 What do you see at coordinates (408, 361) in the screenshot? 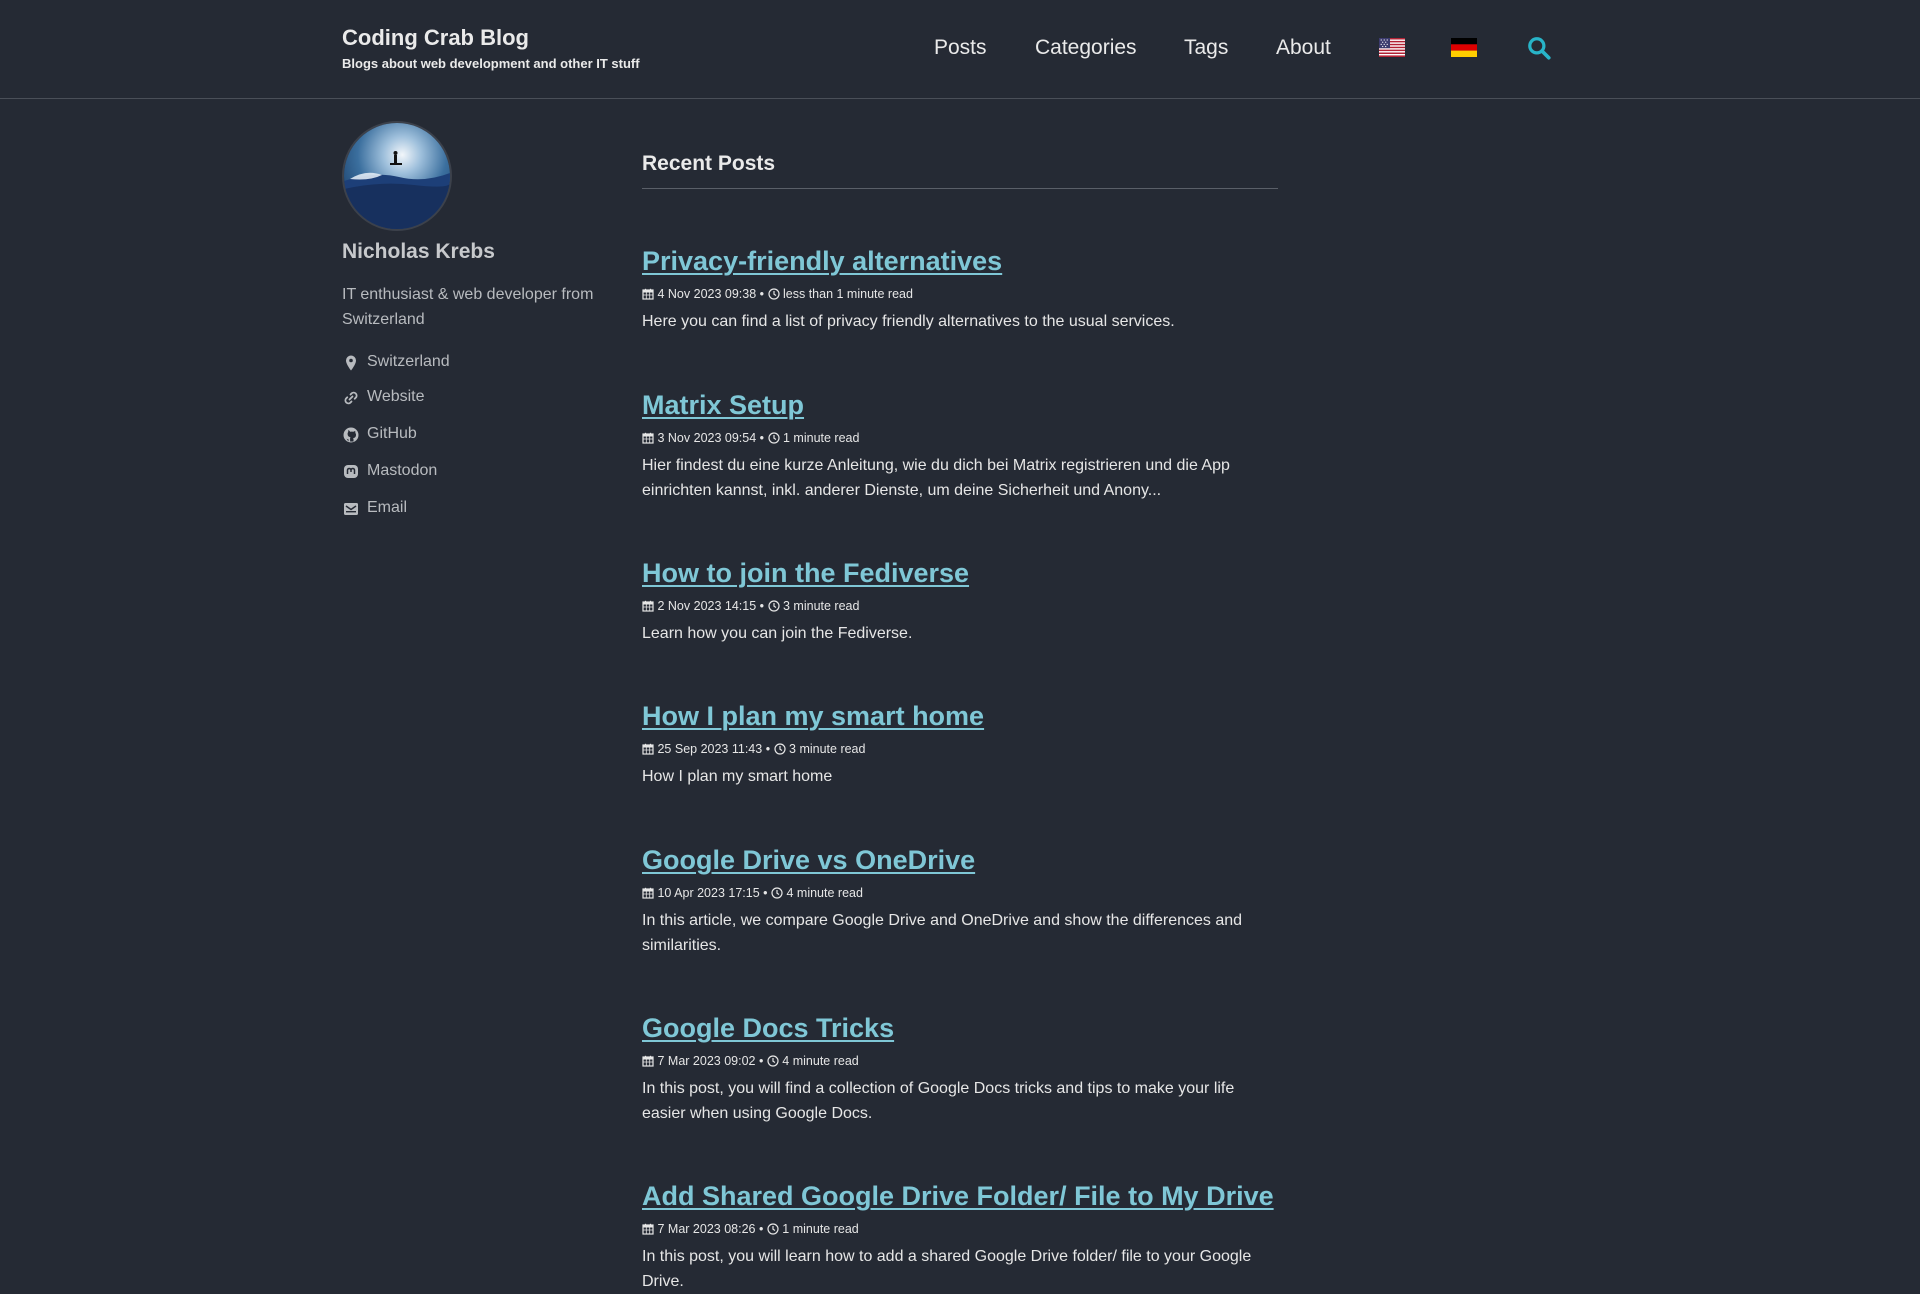
I see `author-location-label: Switzerland` at bounding box center [408, 361].